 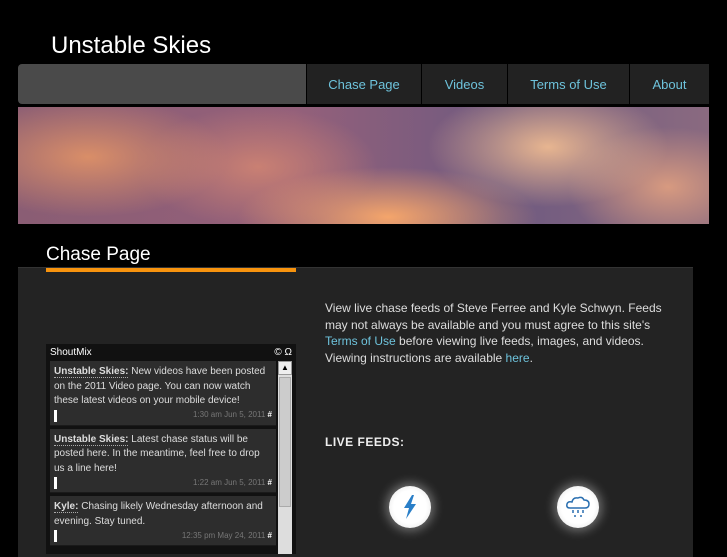 What do you see at coordinates (410, 507) in the screenshot?
I see `lightning-icon` at bounding box center [410, 507].